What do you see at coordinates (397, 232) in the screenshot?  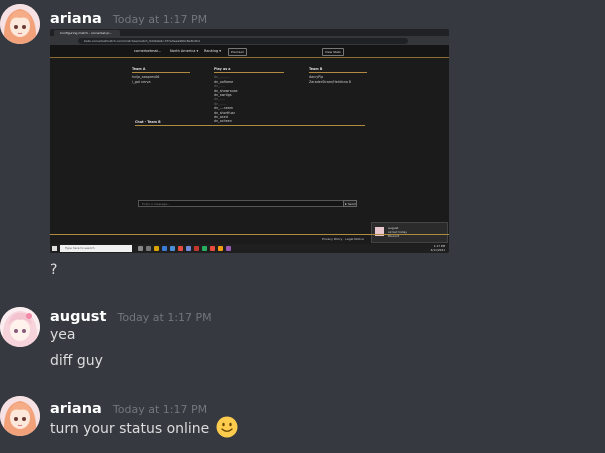 I see `toast-text: august ok but today Discord` at bounding box center [397, 232].